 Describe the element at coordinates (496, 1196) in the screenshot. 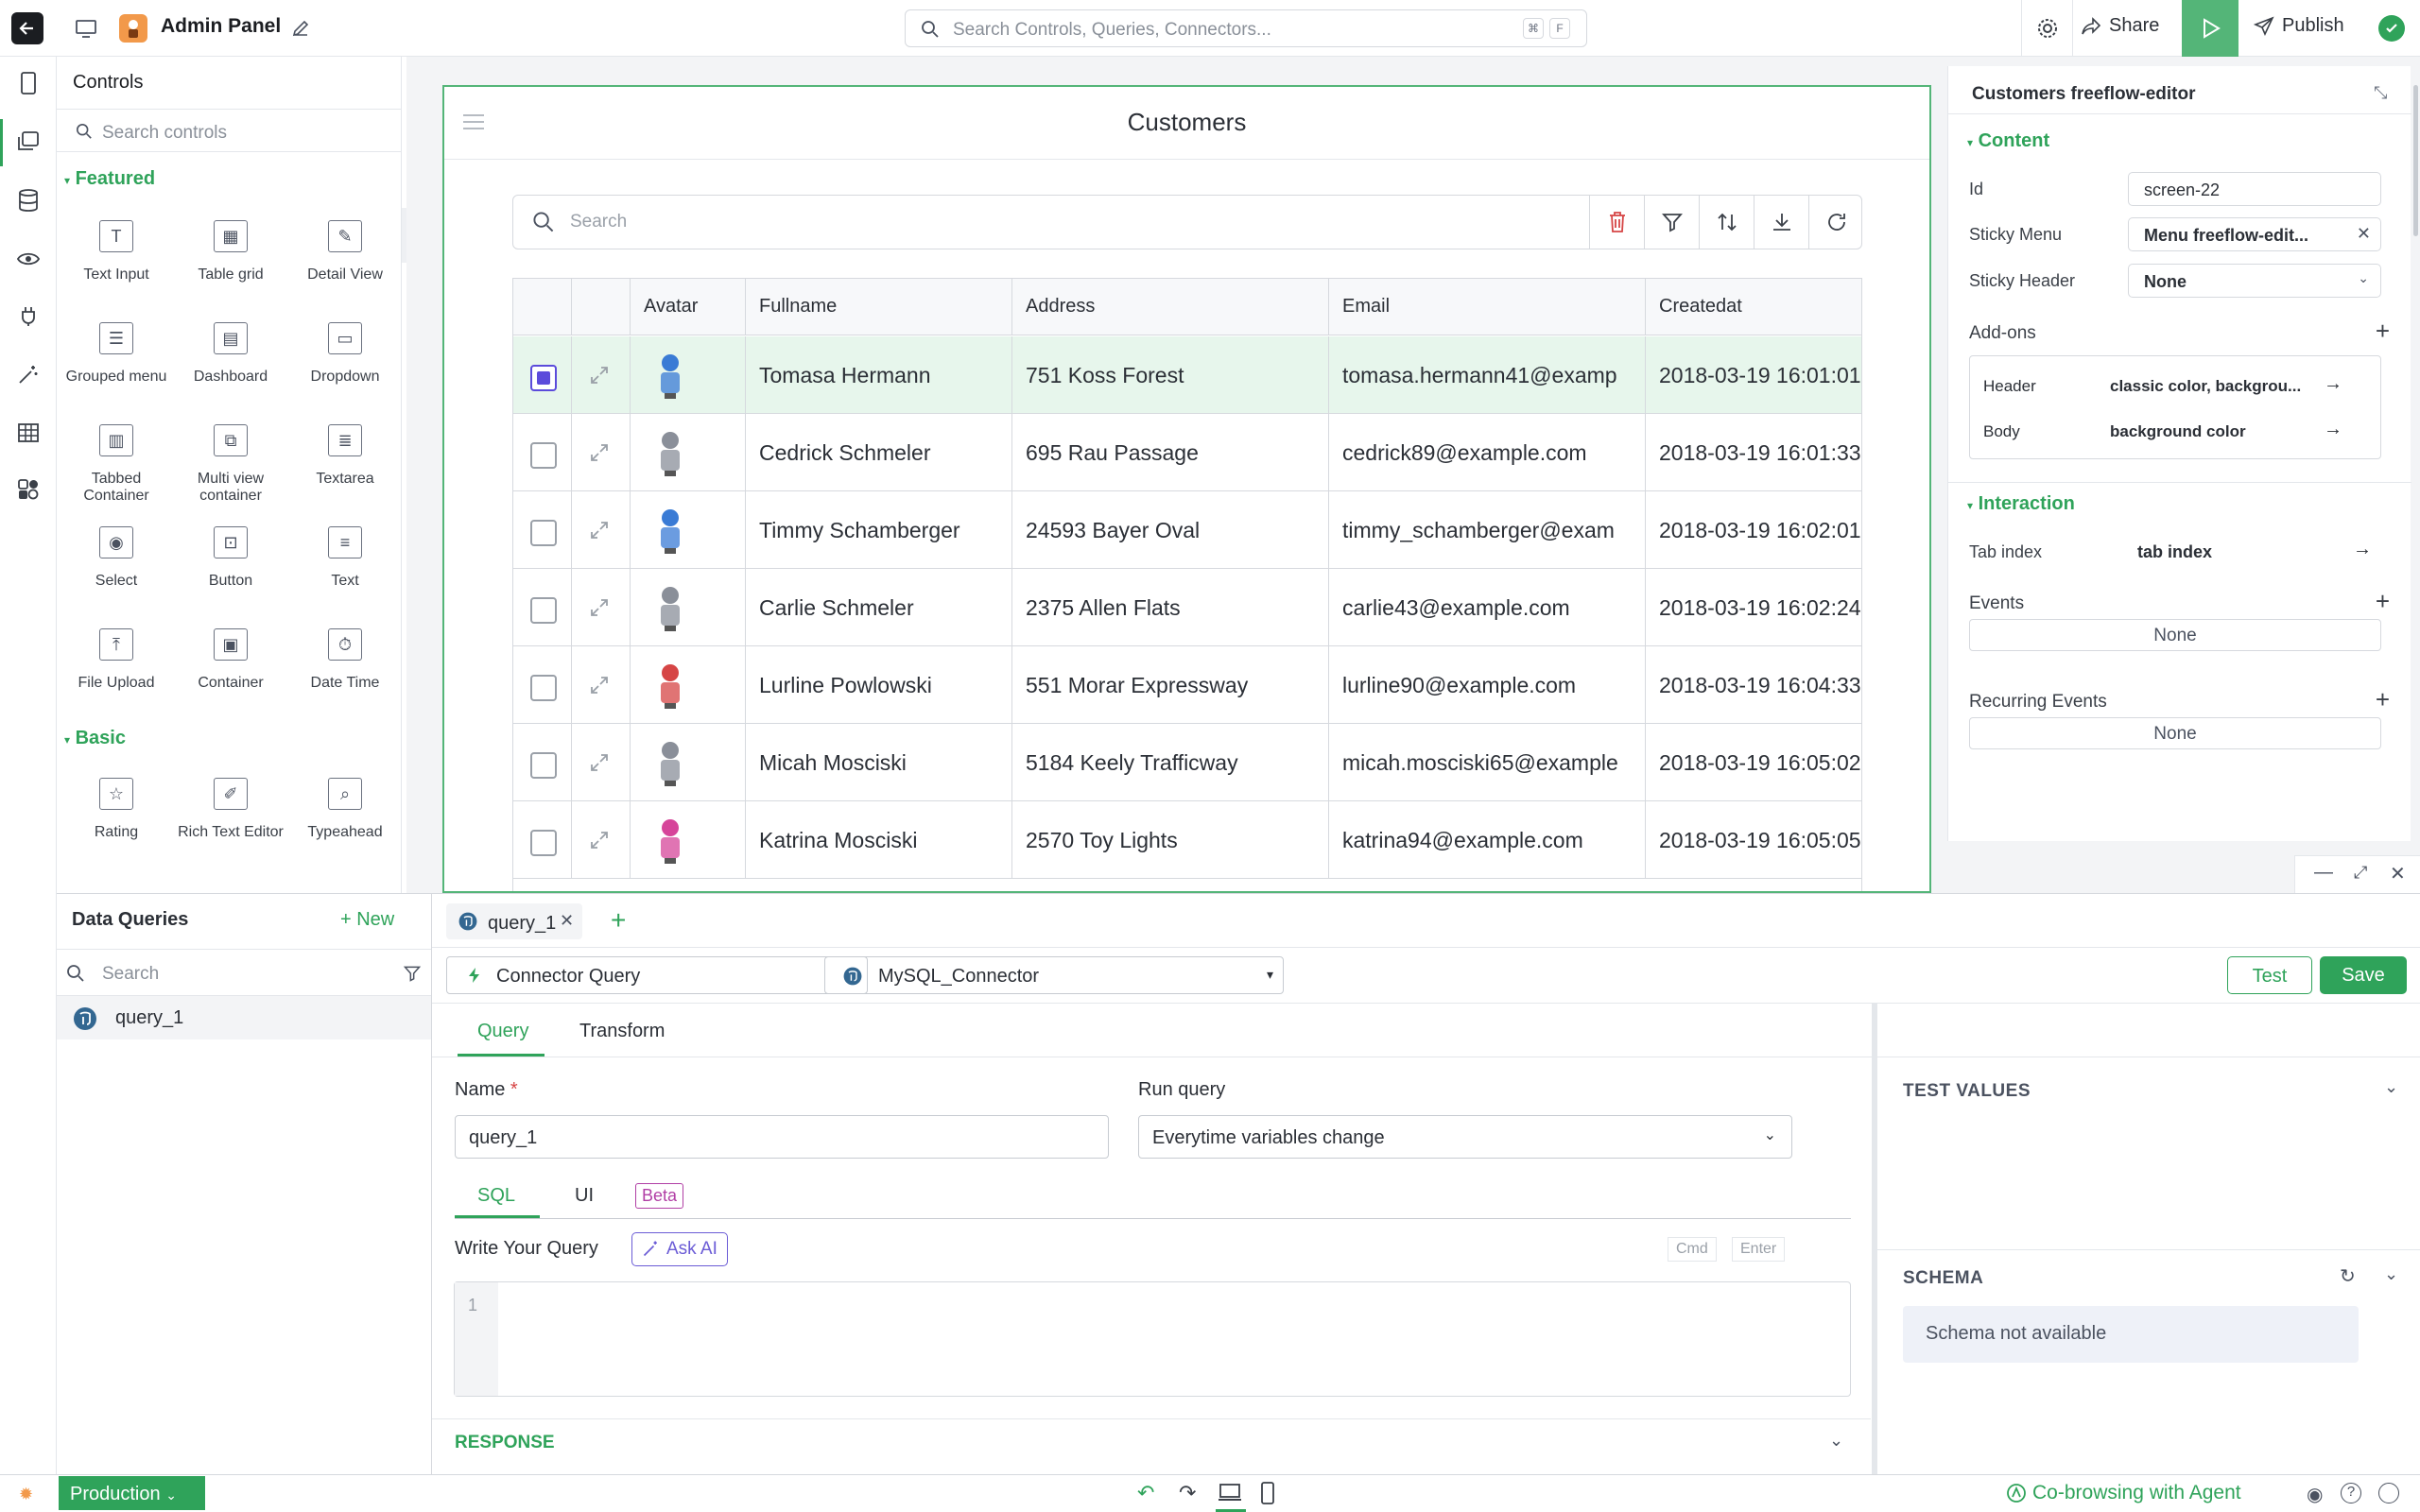

I see `mode-tab-sql: SQL` at that location.